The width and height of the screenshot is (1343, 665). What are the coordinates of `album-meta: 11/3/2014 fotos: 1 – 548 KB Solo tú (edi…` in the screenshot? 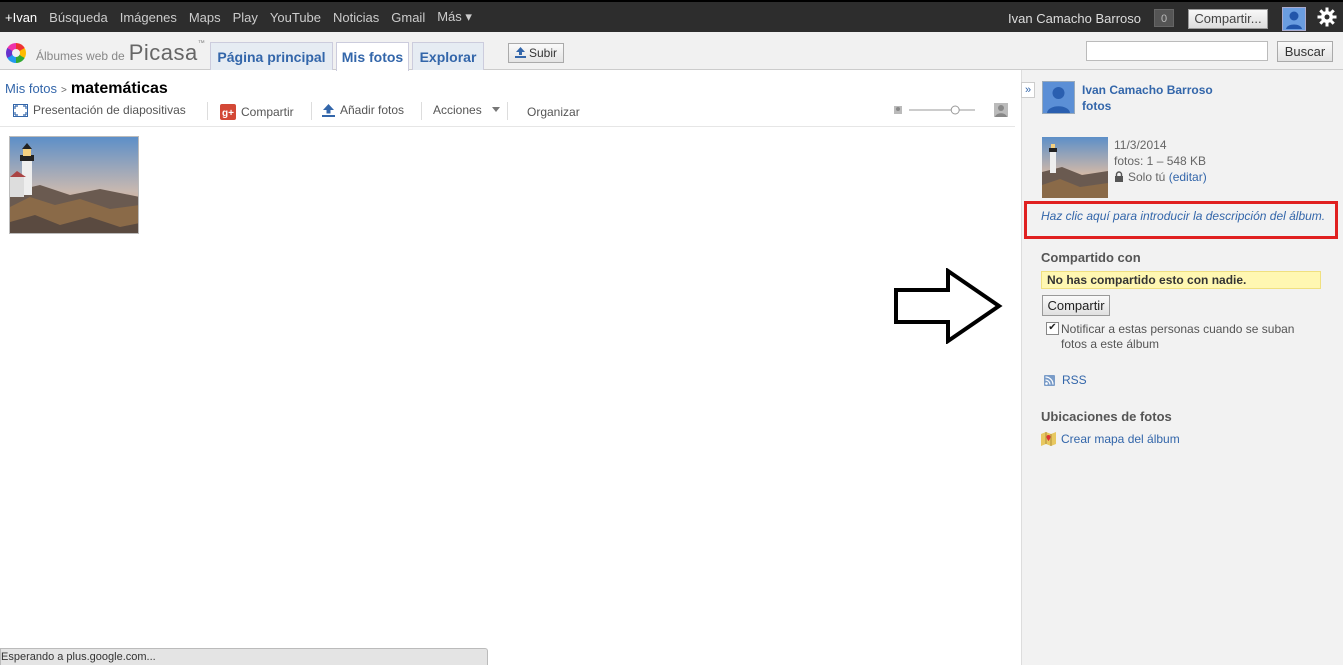 It's located at (1160, 161).